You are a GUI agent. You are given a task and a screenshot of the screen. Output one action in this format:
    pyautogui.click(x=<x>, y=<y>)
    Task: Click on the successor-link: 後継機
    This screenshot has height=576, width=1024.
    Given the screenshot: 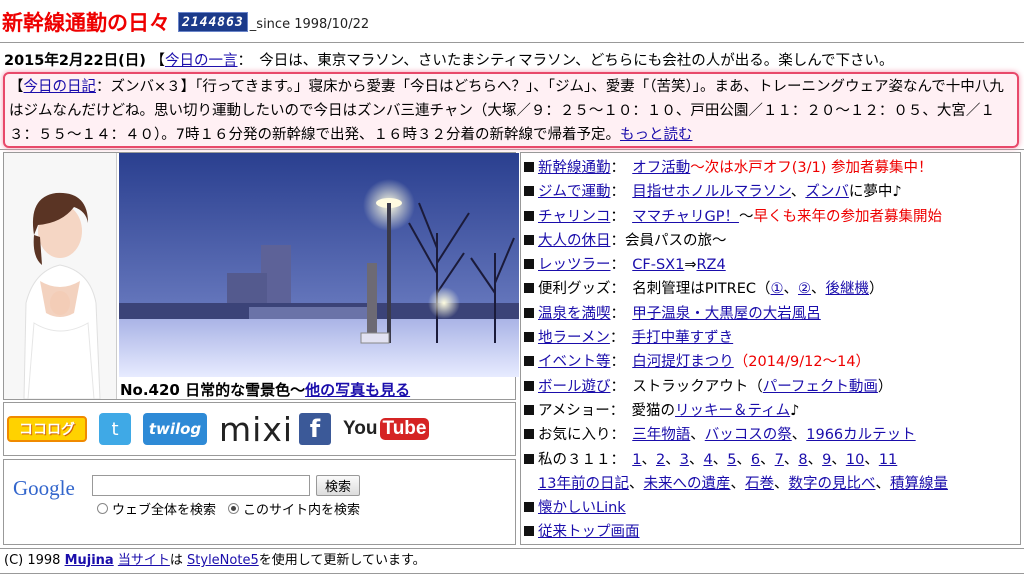 What is the action you would take?
    pyautogui.click(x=848, y=289)
    